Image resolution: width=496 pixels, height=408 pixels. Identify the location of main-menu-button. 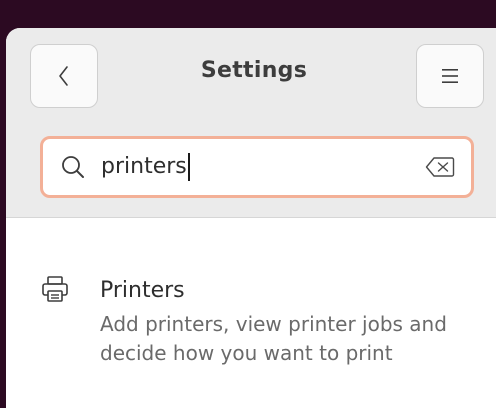
(450, 76).